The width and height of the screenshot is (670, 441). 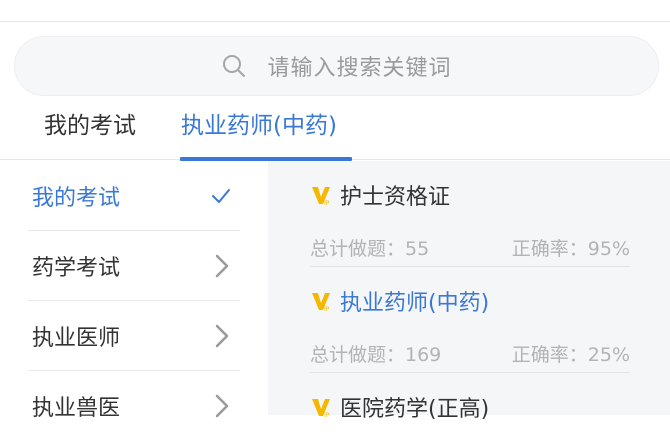 What do you see at coordinates (376, 354) in the screenshot?
I see `total-questions: 总计做题：169` at bounding box center [376, 354].